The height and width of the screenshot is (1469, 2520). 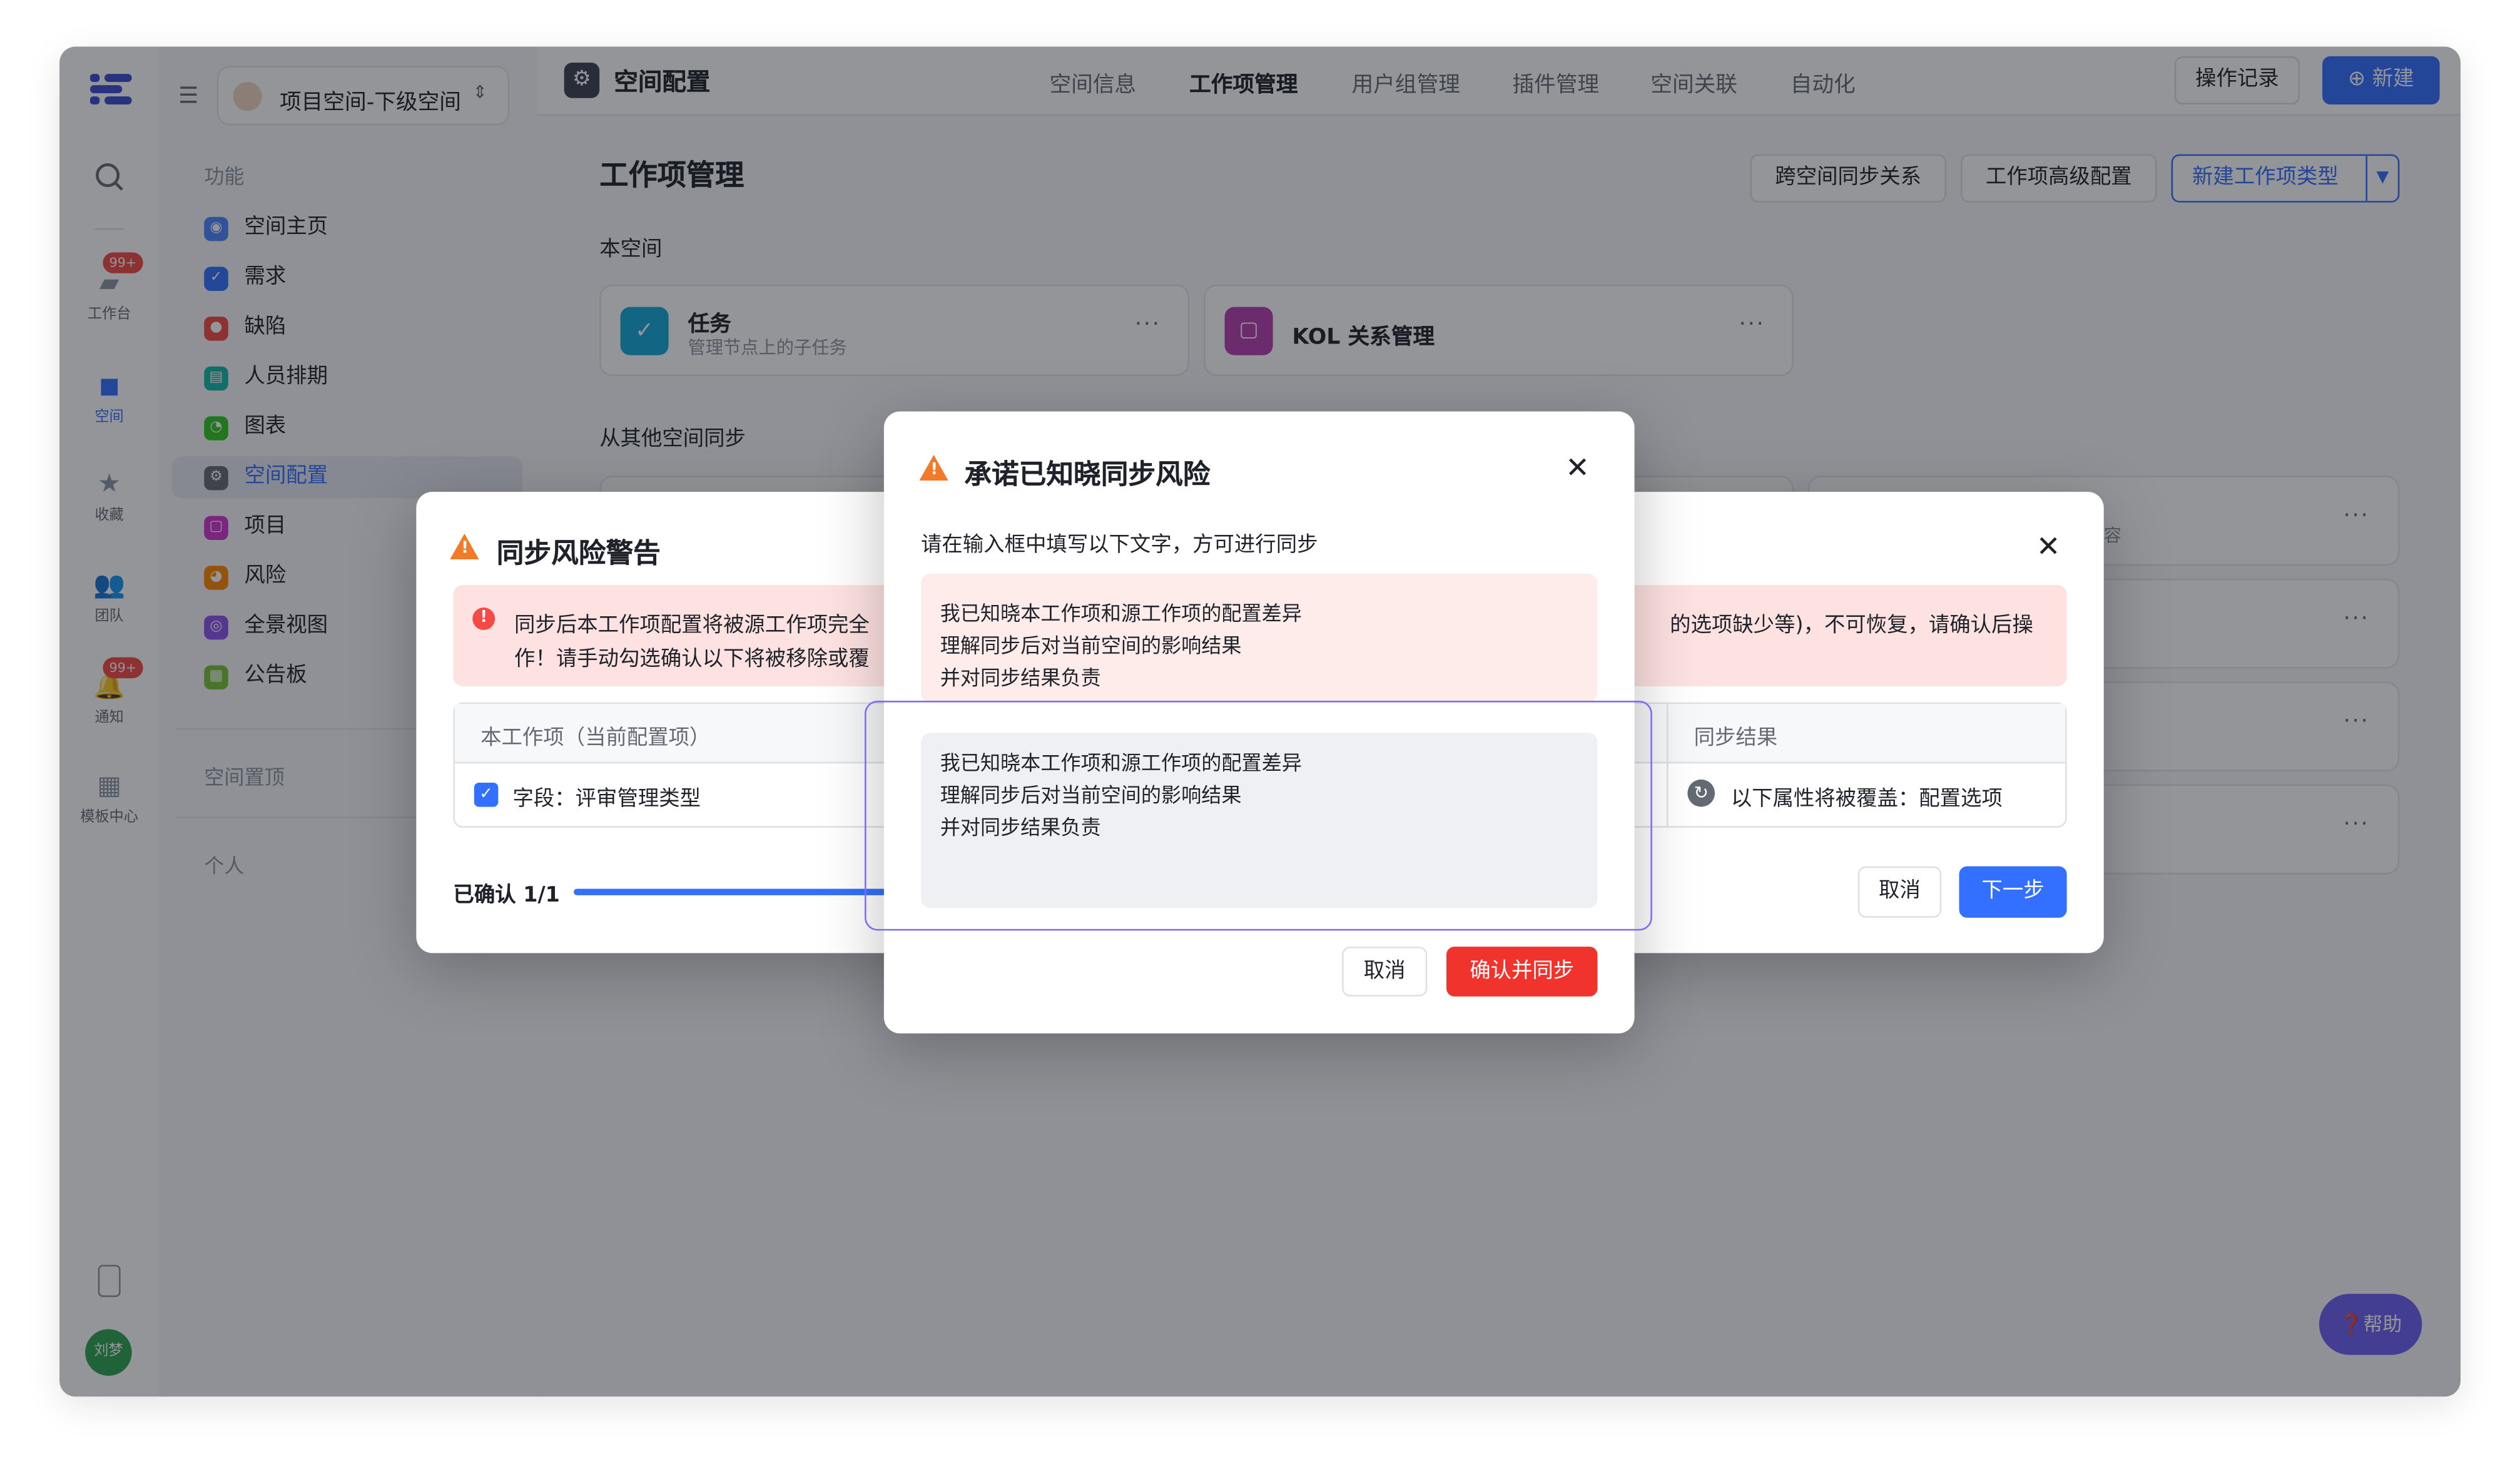 I want to click on row-result-text: 以下属性将被覆盖：配置选项, so click(x=1866, y=799).